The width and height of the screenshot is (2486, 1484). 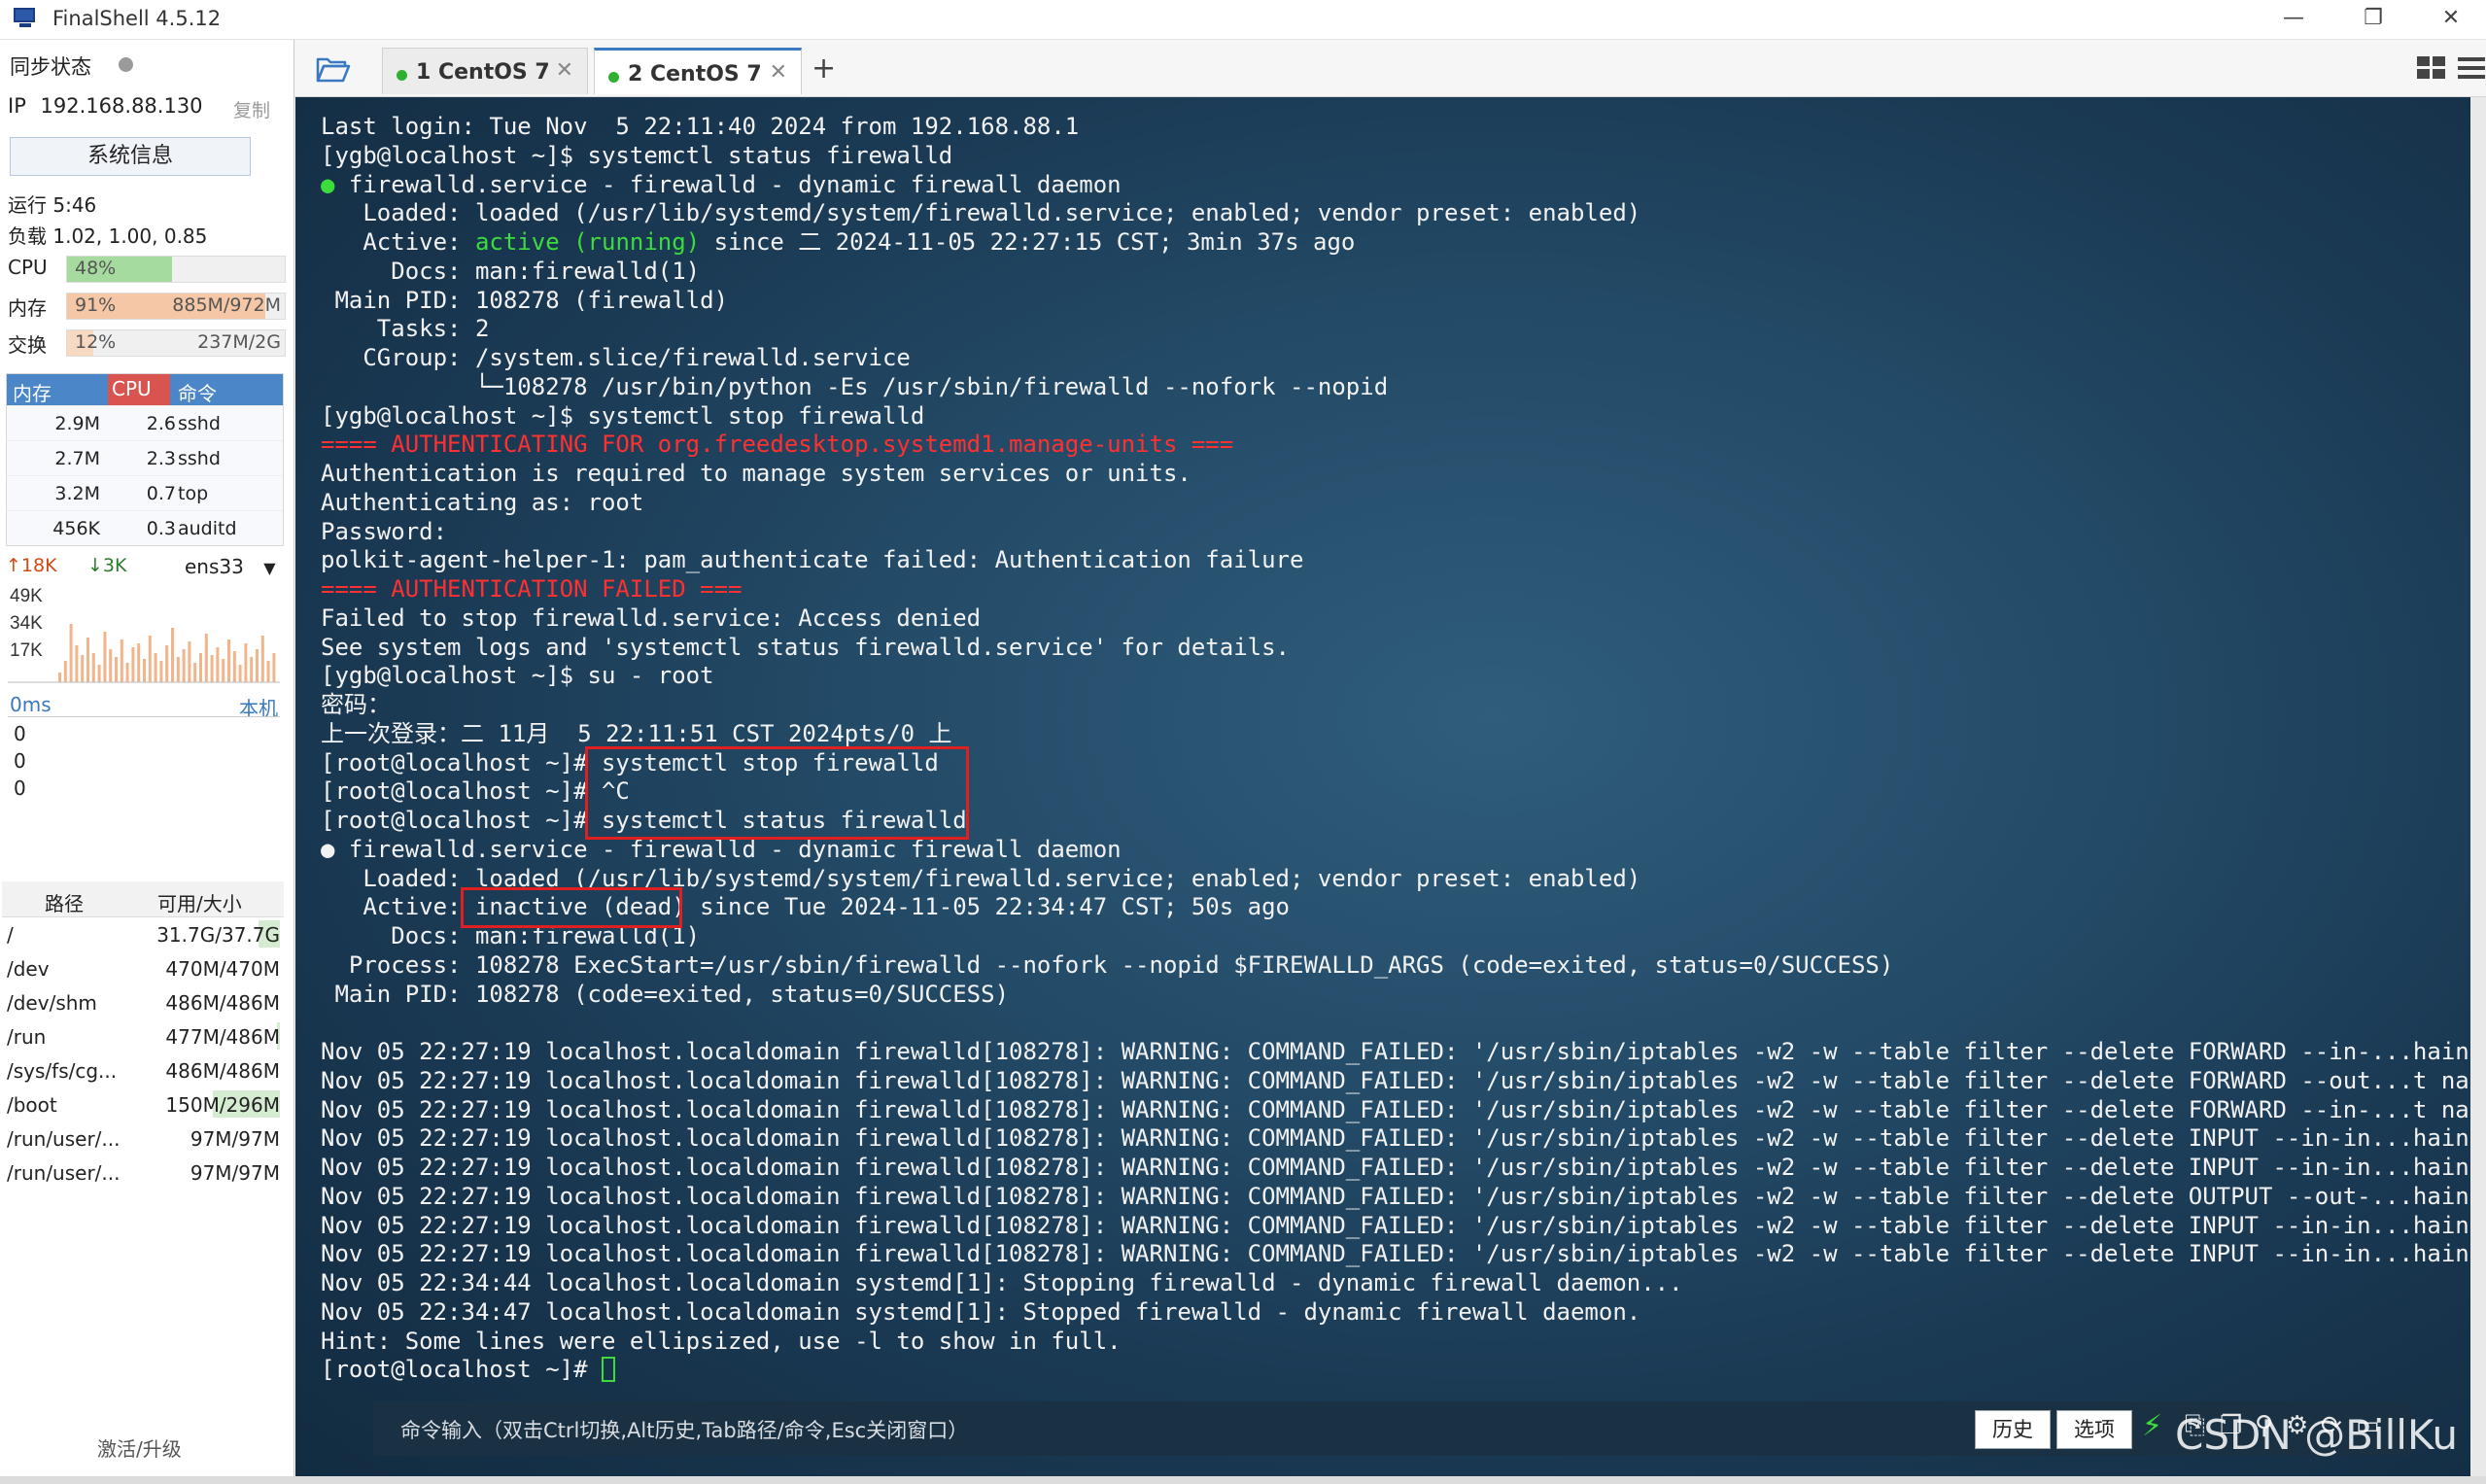 I want to click on disk-path: /run, so click(x=27, y=1037).